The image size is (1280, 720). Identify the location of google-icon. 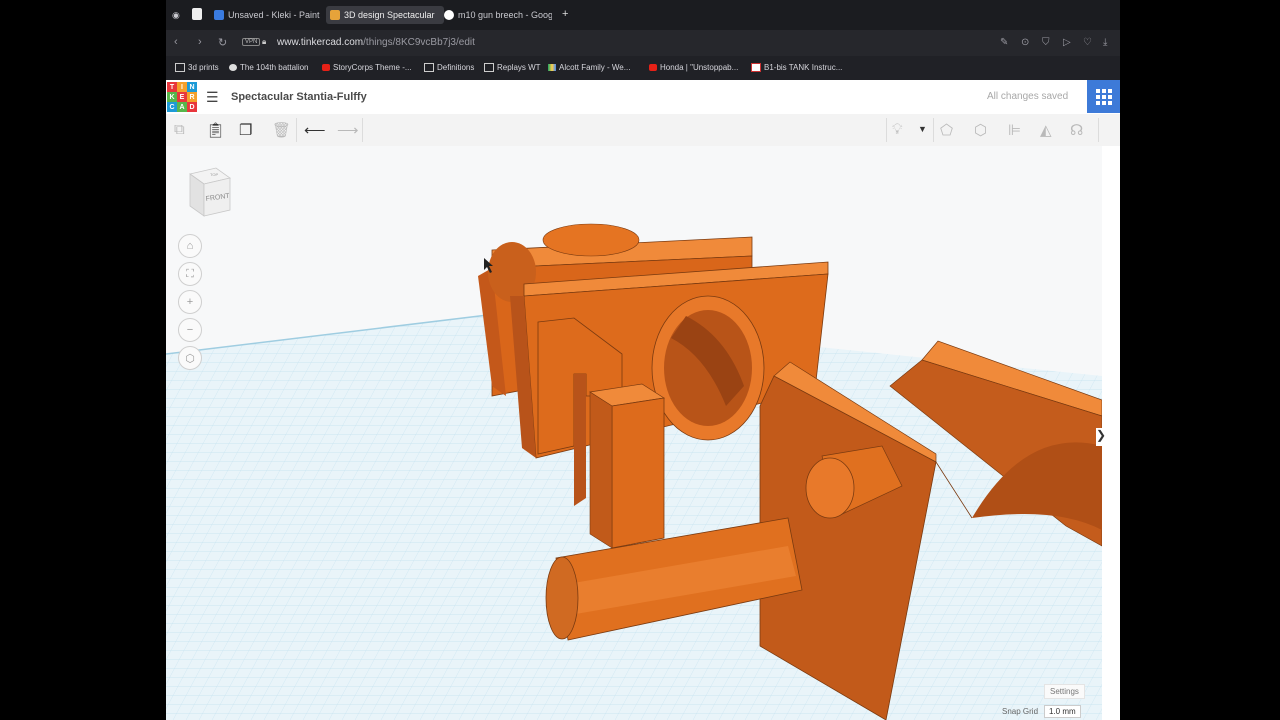
(449, 15).